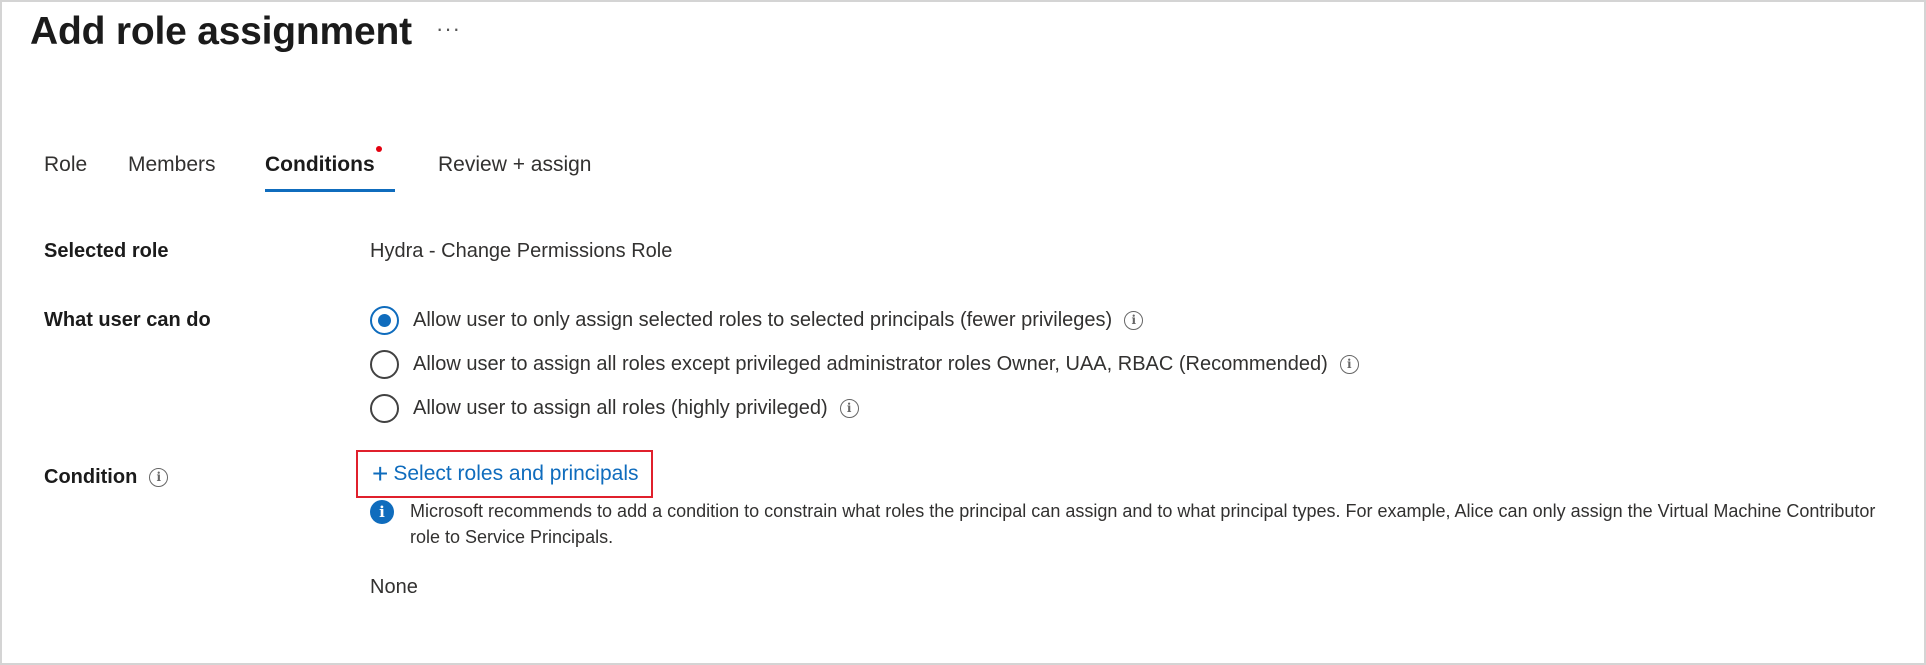  Describe the element at coordinates (448, 29) in the screenshot. I see `more-options-button: ···` at that location.